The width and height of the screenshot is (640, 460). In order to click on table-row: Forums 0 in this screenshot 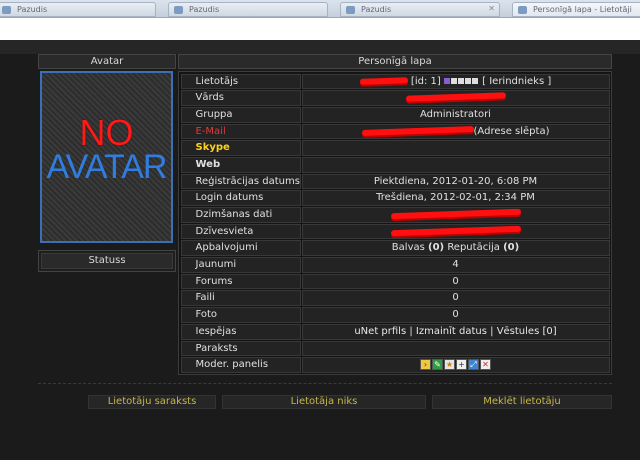, I will do `click(395, 281)`.